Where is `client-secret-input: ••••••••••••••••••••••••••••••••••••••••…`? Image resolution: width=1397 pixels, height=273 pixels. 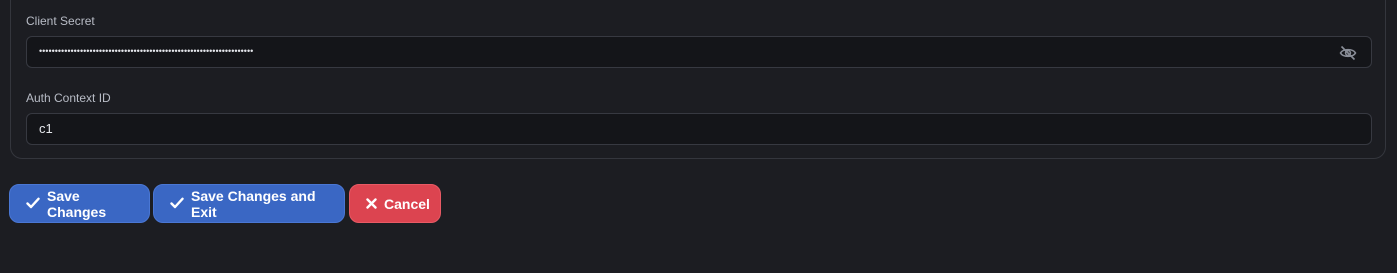
client-secret-input: ••••••••••••••••••••••••••••••••••••••••… is located at coordinates (699, 52).